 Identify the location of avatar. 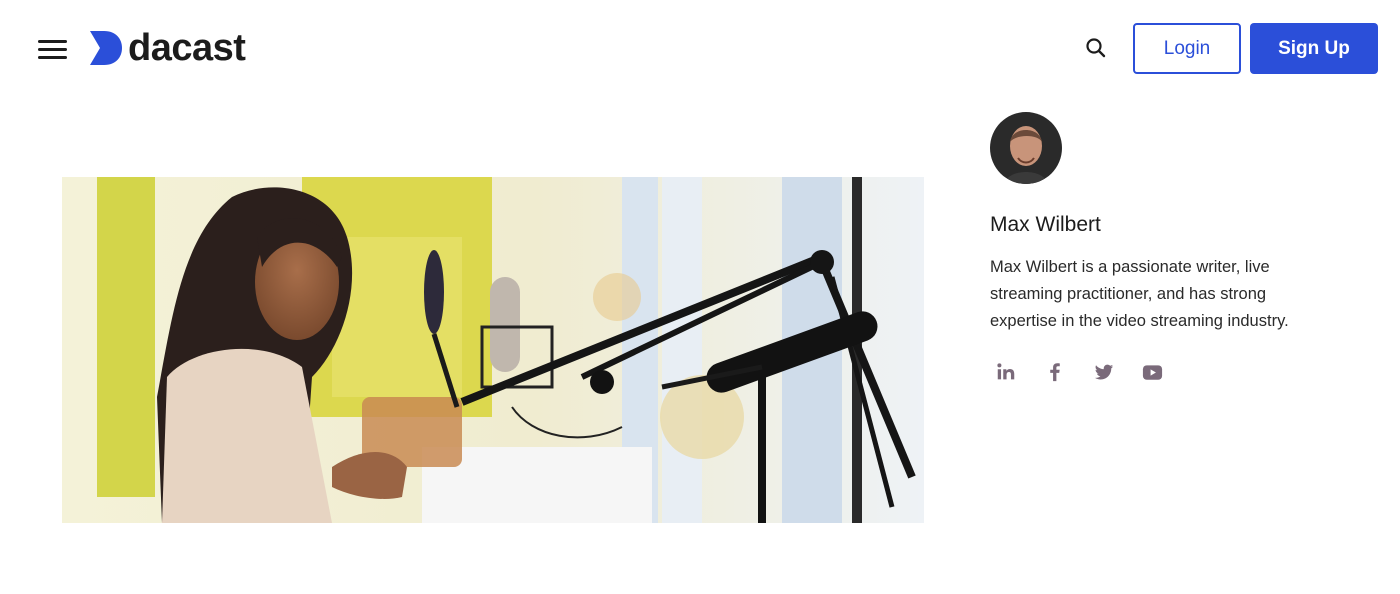
(1026, 148).